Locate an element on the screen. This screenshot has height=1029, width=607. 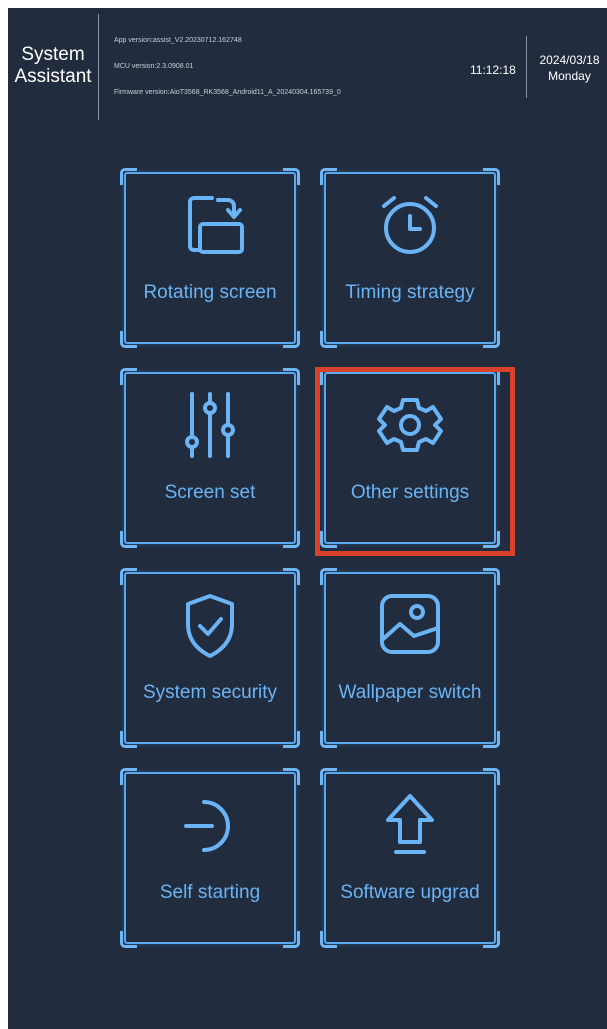
tile-label: Screen set is located at coordinates (210, 492).